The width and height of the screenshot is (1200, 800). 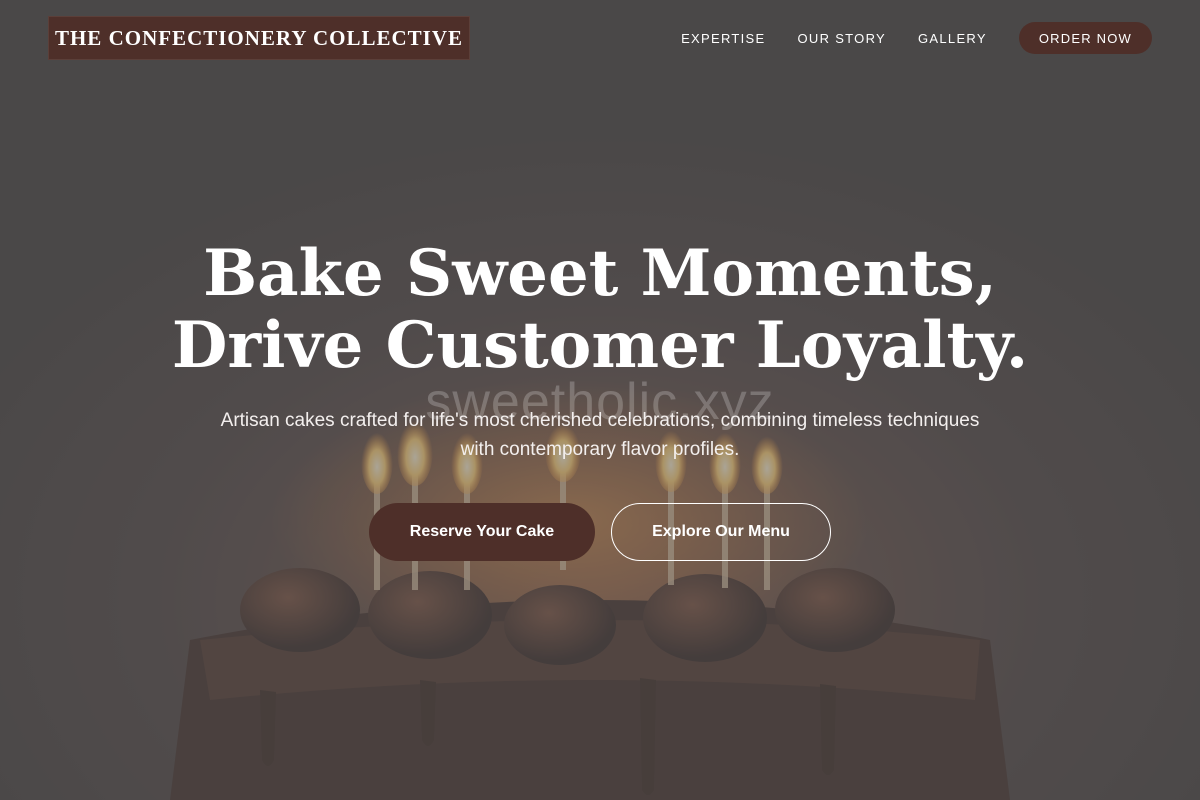 What do you see at coordinates (721, 532) in the screenshot?
I see `explore-menu-button: Explore Our Menu` at bounding box center [721, 532].